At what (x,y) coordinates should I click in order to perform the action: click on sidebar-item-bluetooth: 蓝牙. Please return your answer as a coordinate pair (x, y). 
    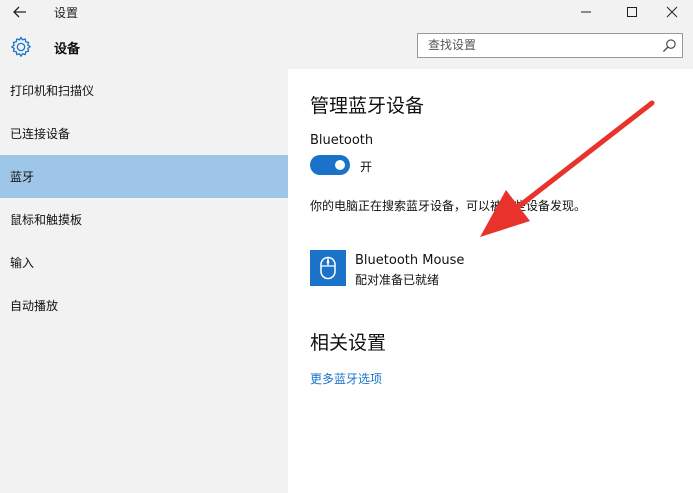
    Looking at the image, I should click on (144, 176).